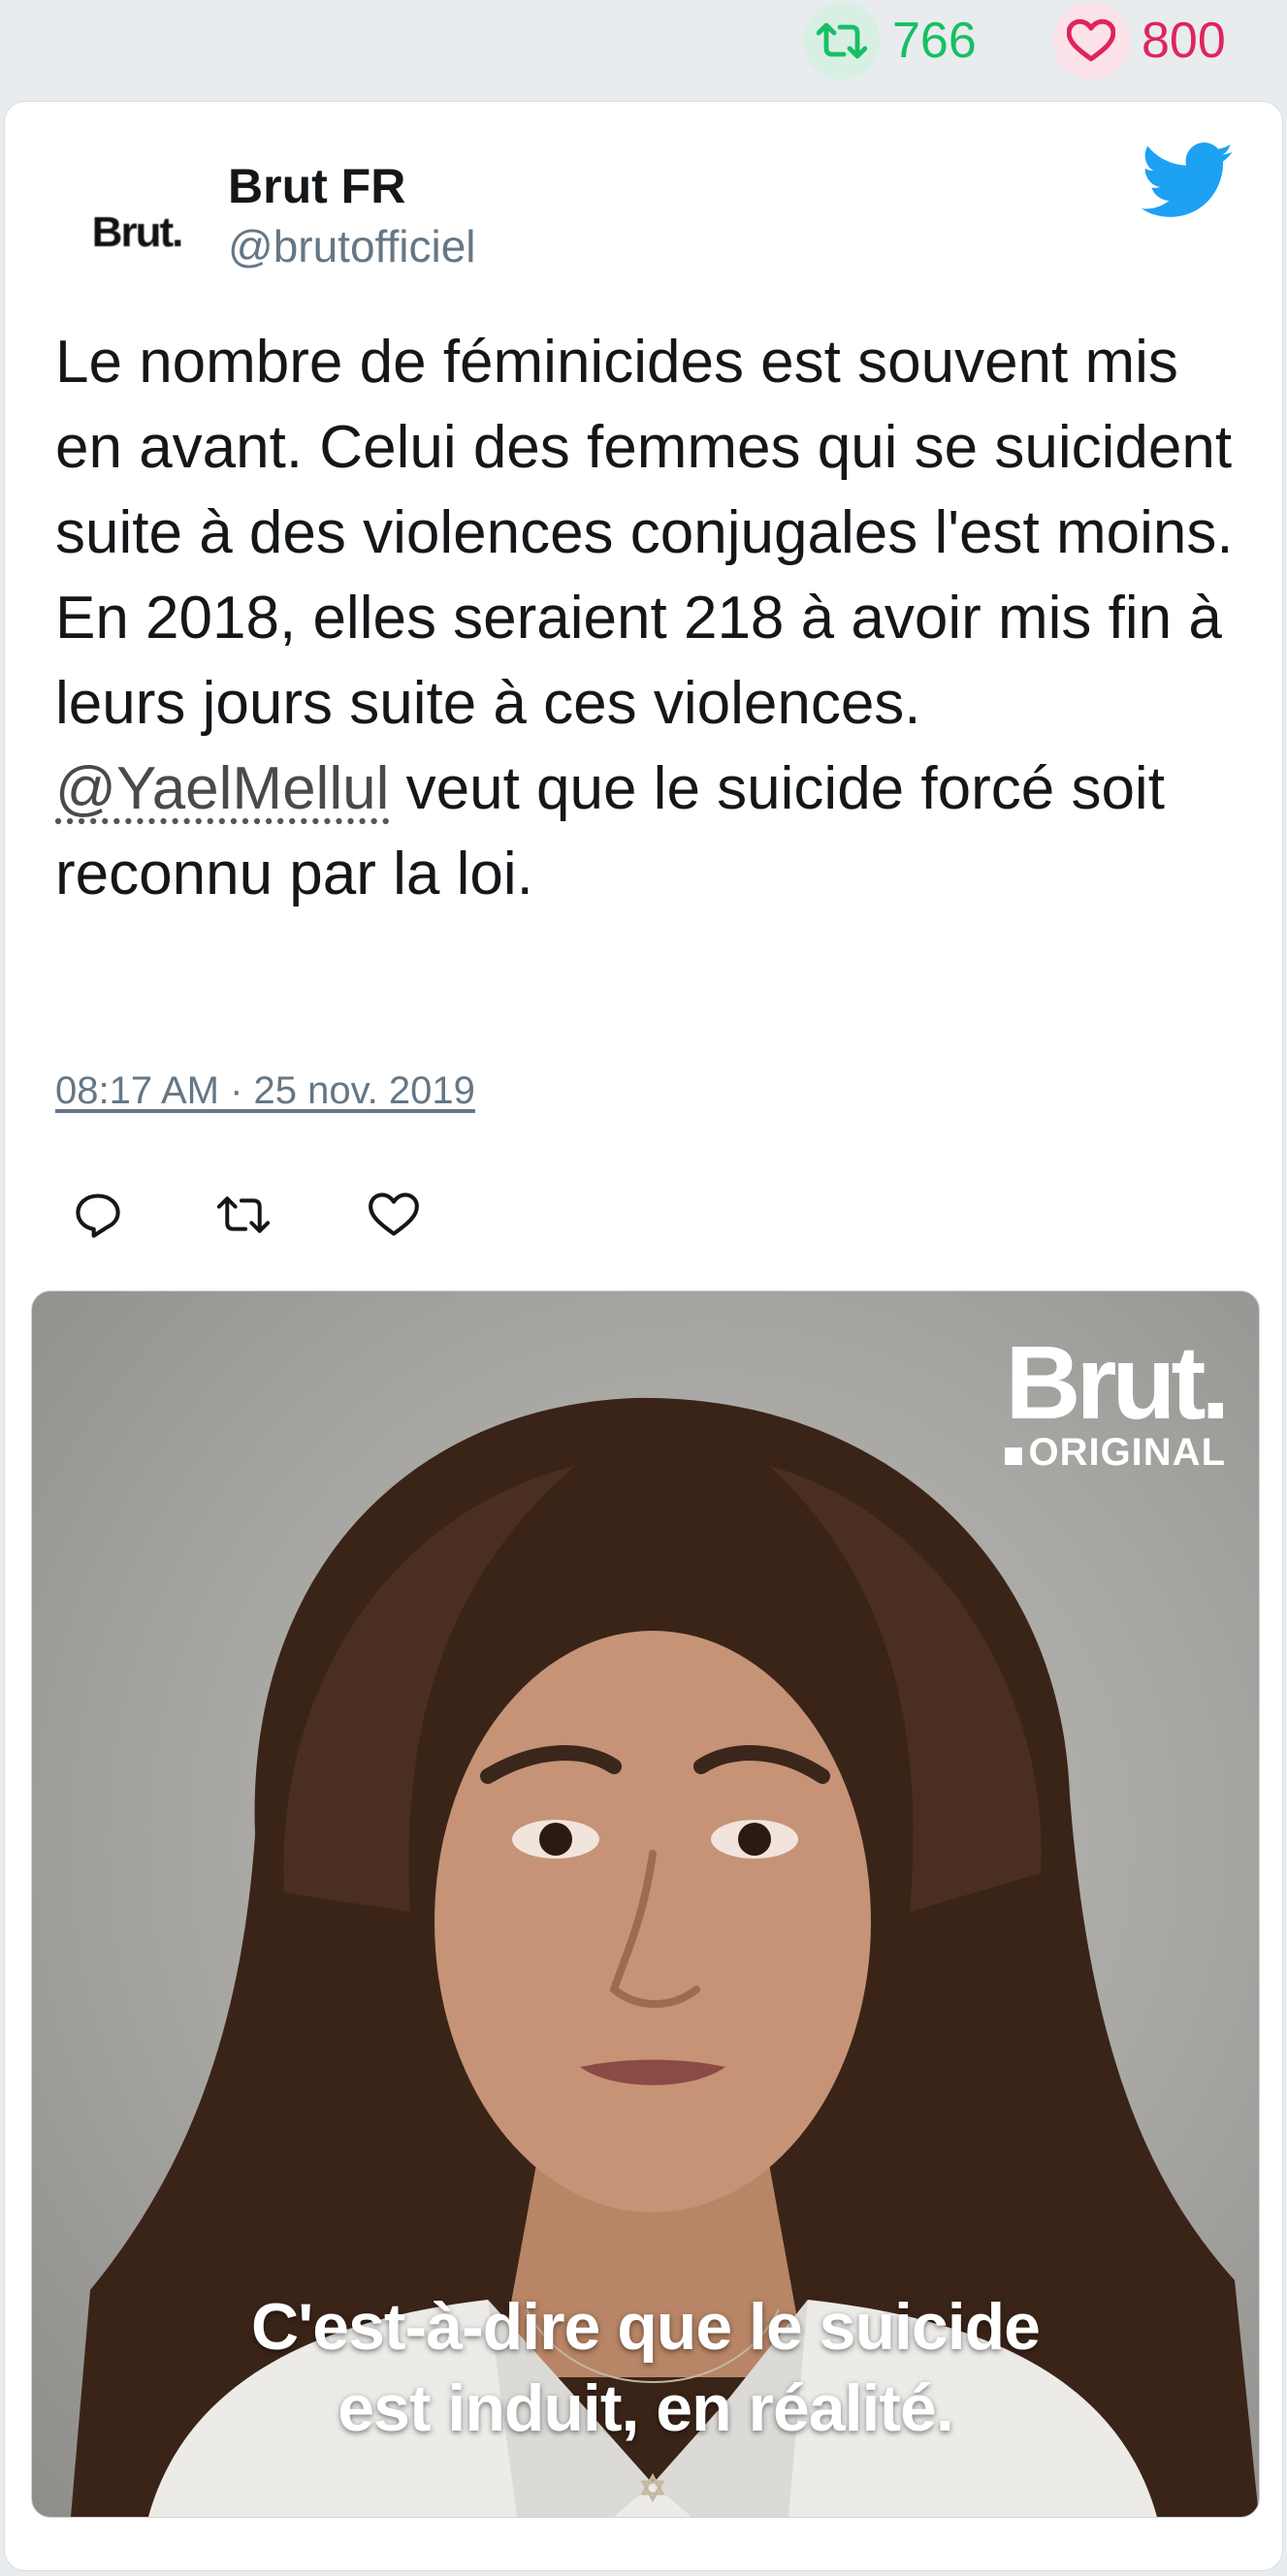 The width and height of the screenshot is (1287, 2576). Describe the element at coordinates (1117, 1398) in the screenshot. I see `brut-original-logo: Brut. ORIGINAL` at that location.